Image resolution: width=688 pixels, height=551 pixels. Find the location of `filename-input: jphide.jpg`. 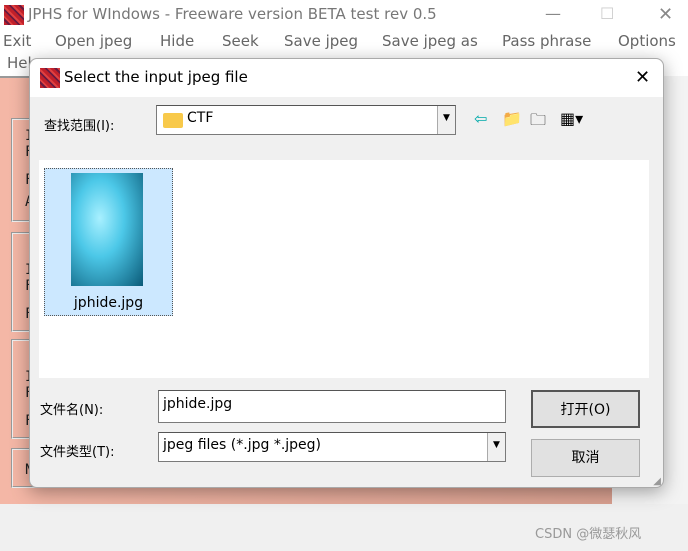

filename-input: jphide.jpg is located at coordinates (332, 406).